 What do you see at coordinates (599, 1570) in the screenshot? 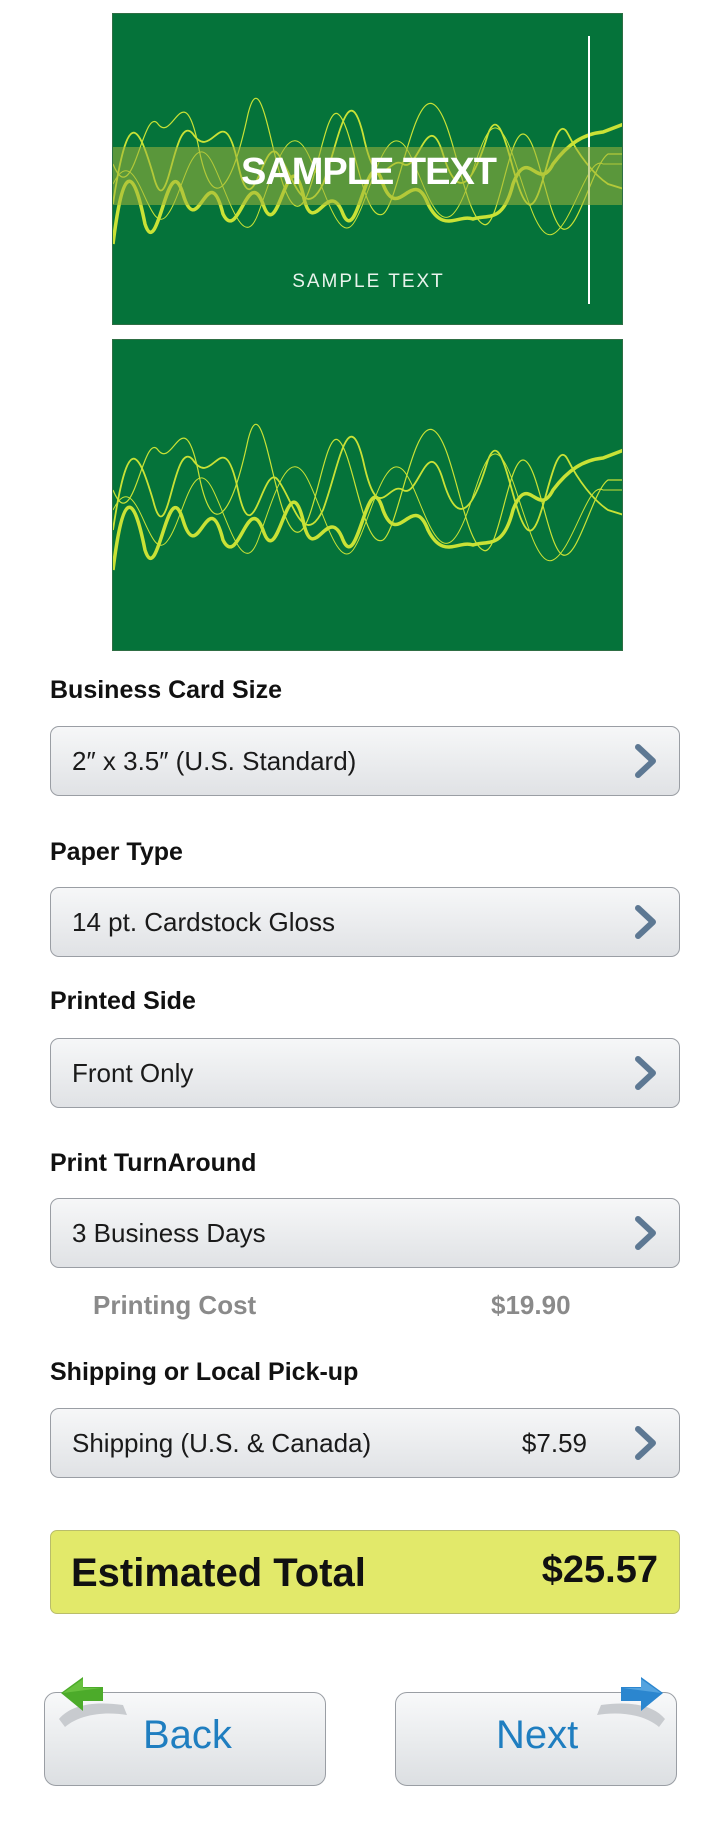
I see `estimated-total-value: $25.57` at bounding box center [599, 1570].